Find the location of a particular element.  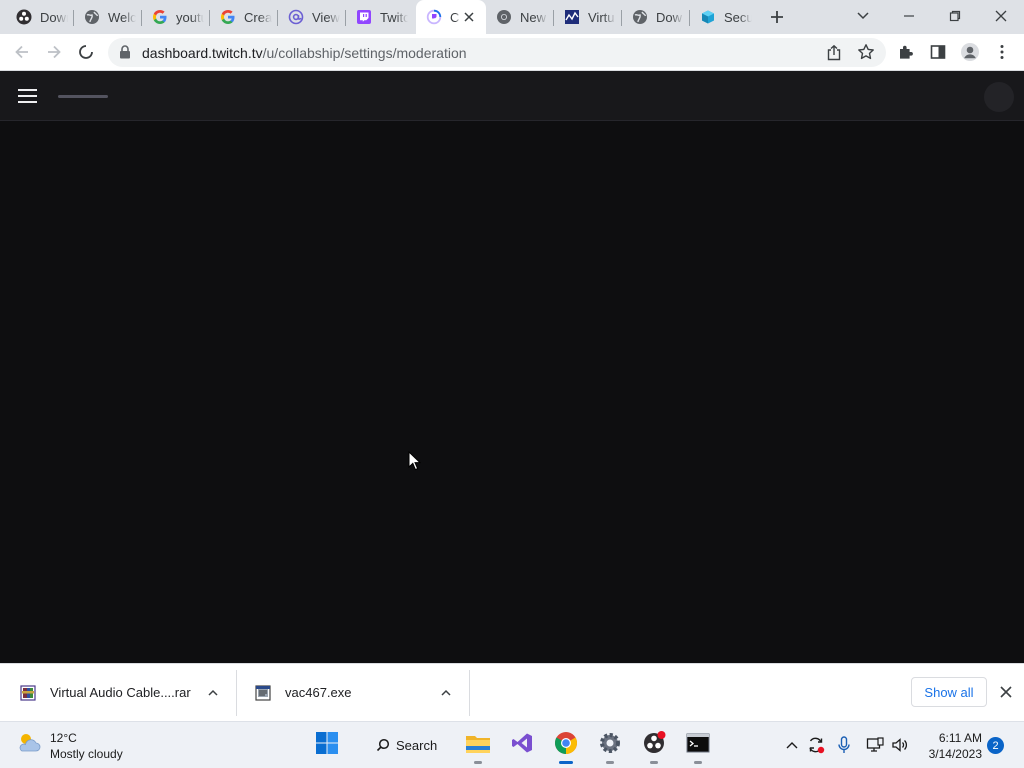

terminal-icon is located at coordinates (698, 745).